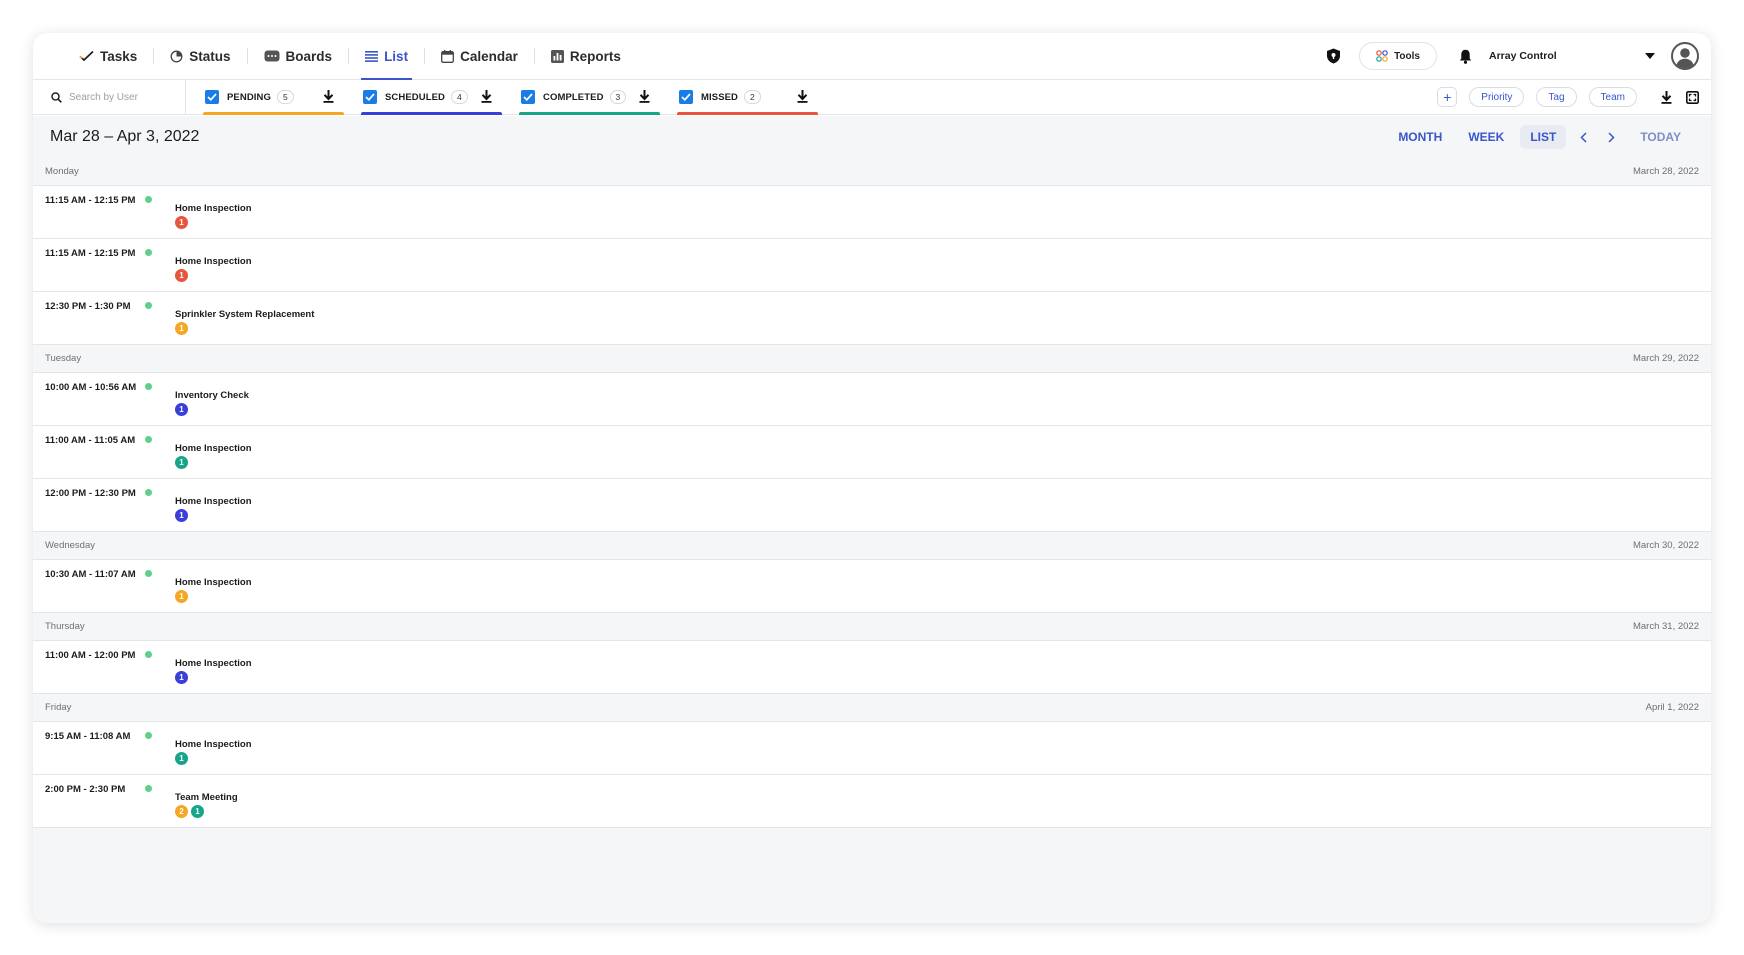 The width and height of the screenshot is (1744, 955). I want to click on account-dropdown-button, so click(1650, 56).